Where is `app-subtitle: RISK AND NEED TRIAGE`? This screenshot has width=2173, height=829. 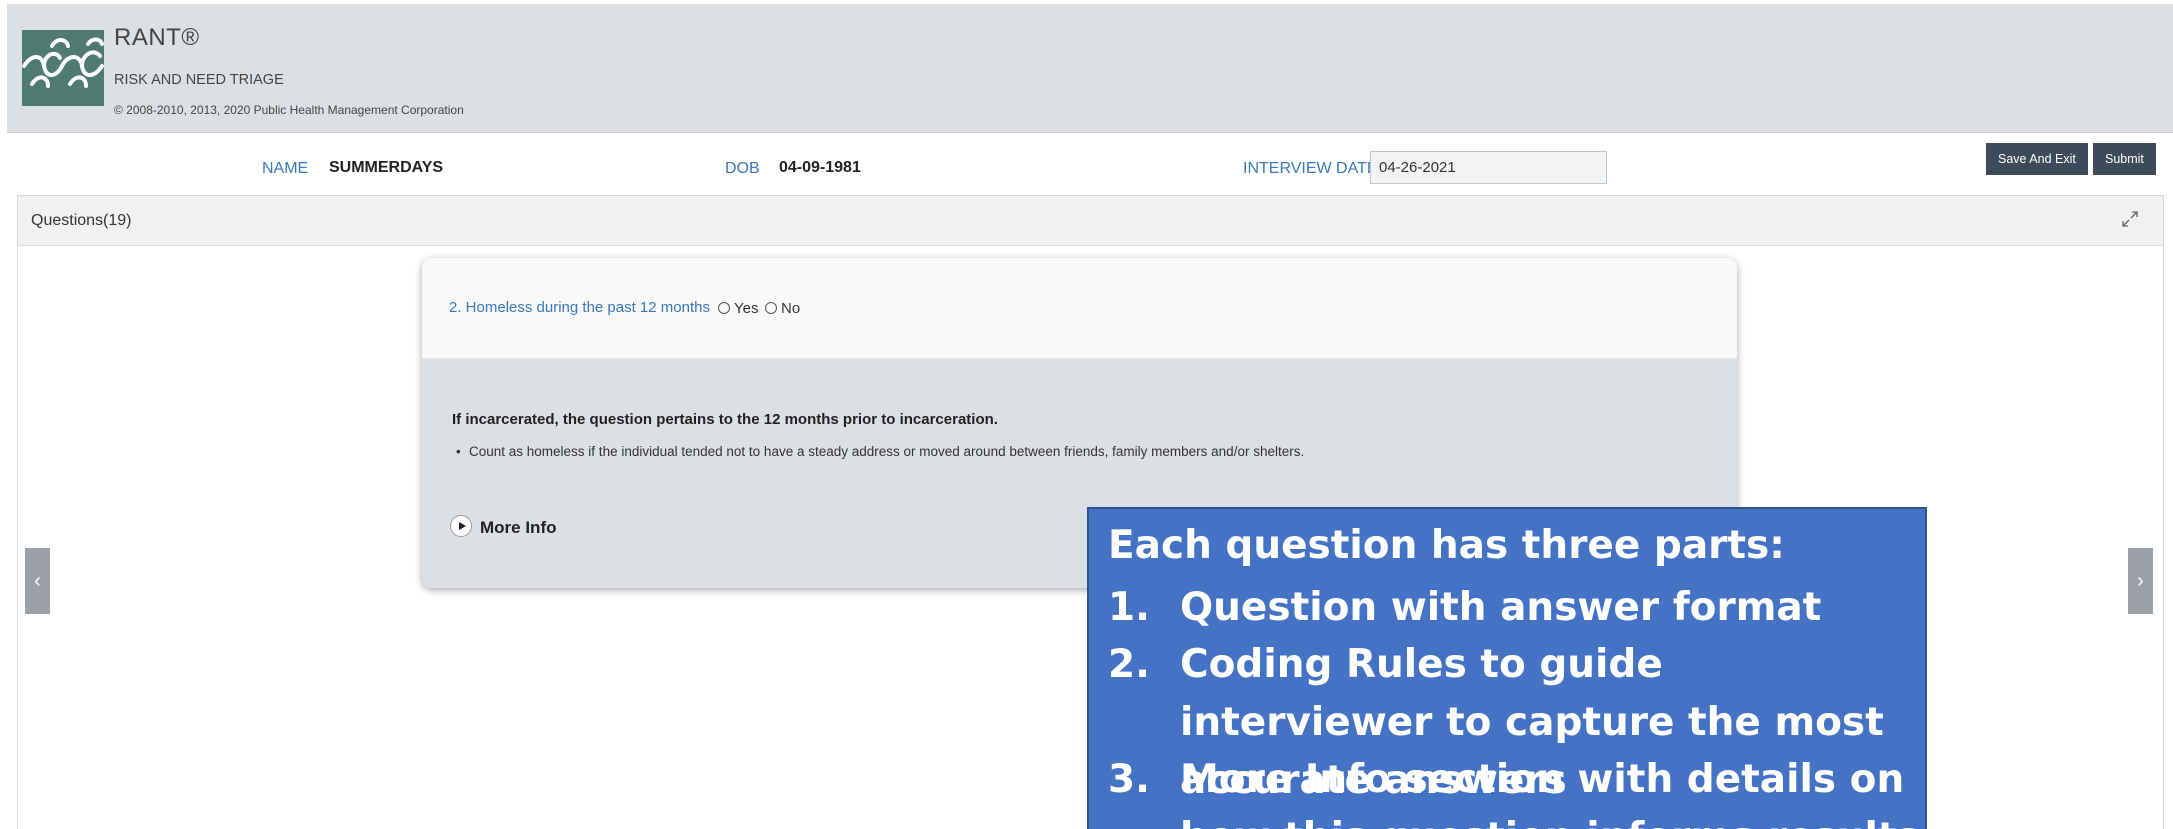 app-subtitle: RISK AND NEED TRIAGE is located at coordinates (199, 80).